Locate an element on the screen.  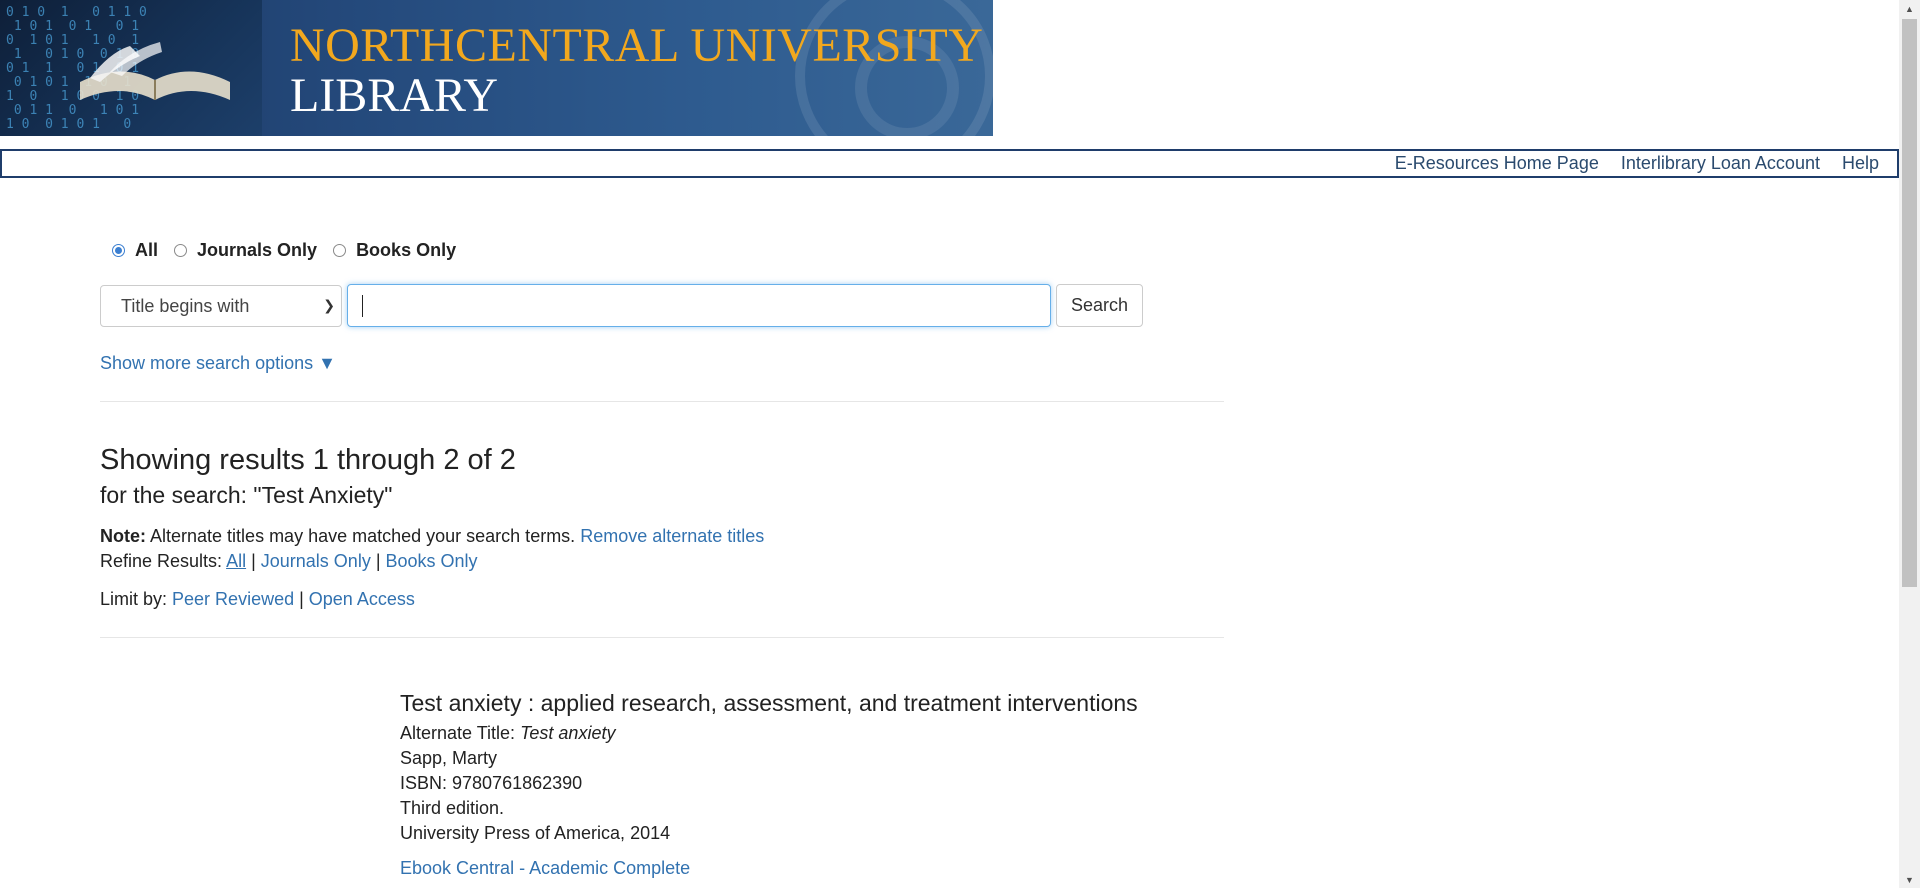
open-book-icon is located at coordinates (155, 71).